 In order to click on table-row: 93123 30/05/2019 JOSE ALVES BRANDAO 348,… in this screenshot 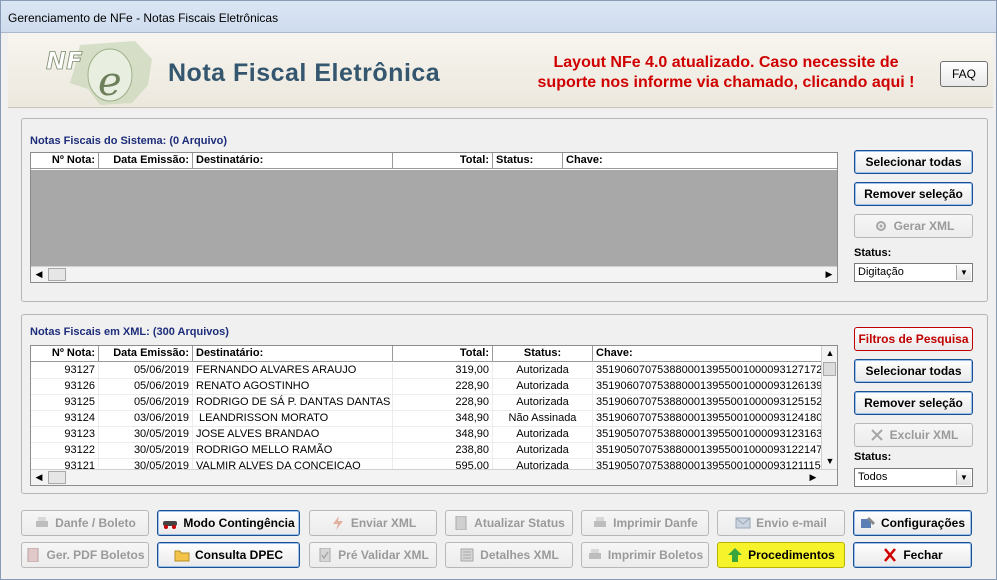, I will do `click(427, 435)`.